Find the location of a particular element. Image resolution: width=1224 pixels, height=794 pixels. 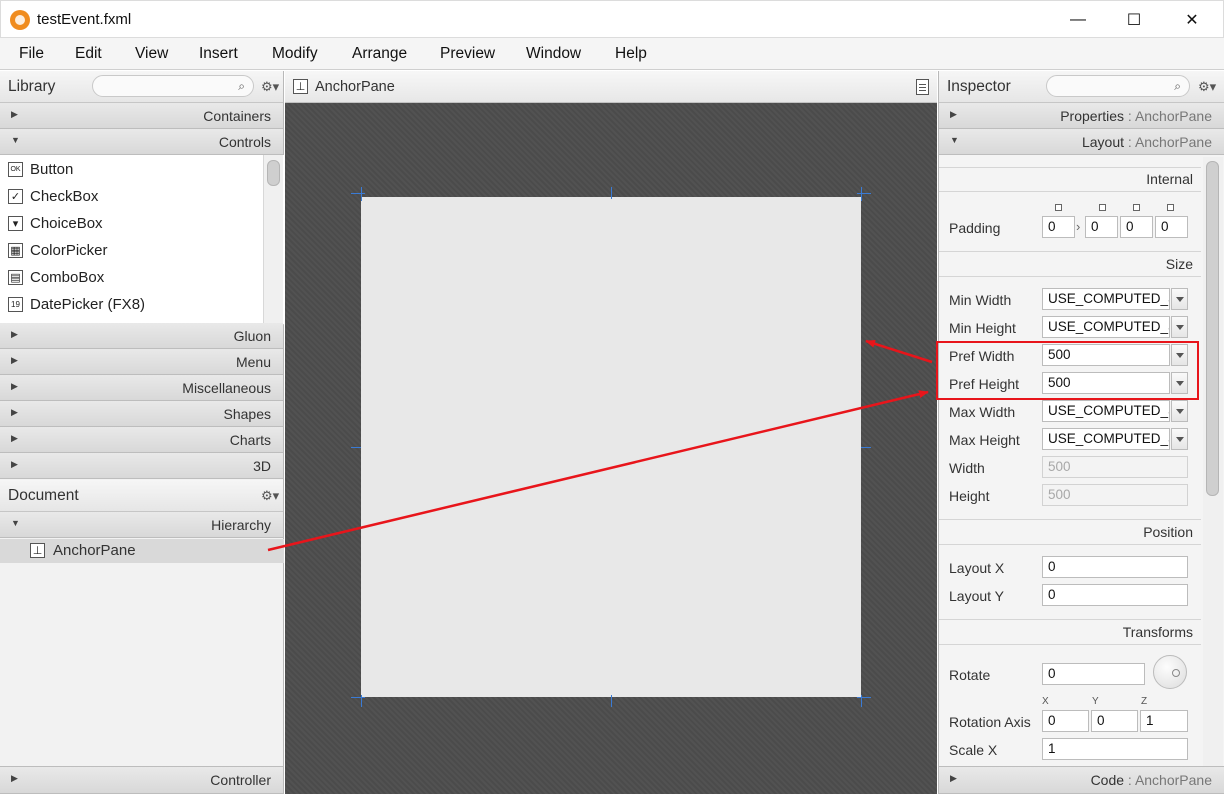

document-gear-icon: ⚙▾ is located at coordinates (270, 496).